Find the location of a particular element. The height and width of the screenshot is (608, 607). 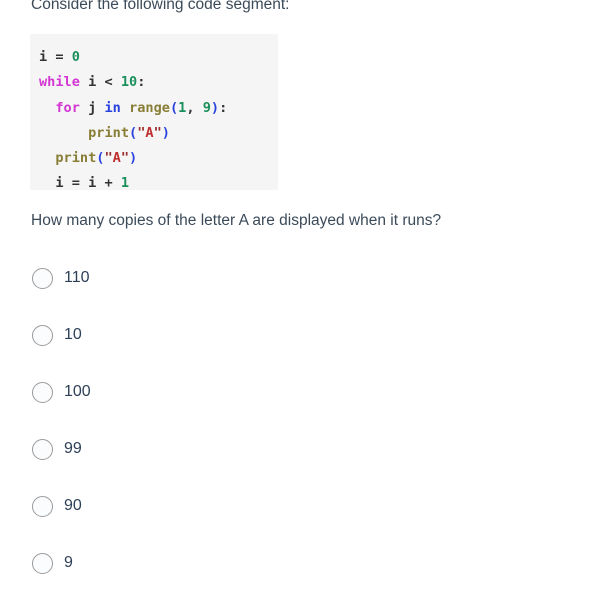

code-token: 0 is located at coordinates (75, 57).